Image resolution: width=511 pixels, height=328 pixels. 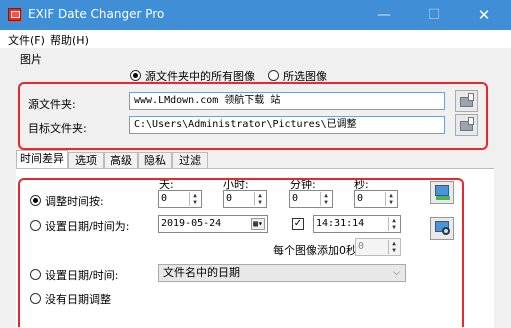 I want to click on hours-spinner: 0 ▲ ▼, so click(x=245, y=199).